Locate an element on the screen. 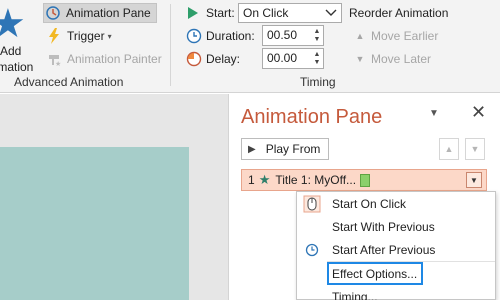 The width and height of the screenshot is (500, 300). delay-row: Delay: is located at coordinates (213, 59).